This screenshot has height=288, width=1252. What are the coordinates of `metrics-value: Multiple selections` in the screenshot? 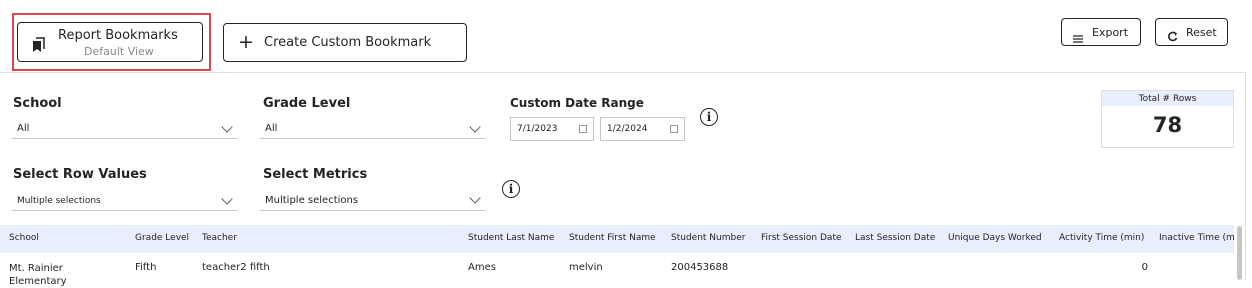 It's located at (312, 200).